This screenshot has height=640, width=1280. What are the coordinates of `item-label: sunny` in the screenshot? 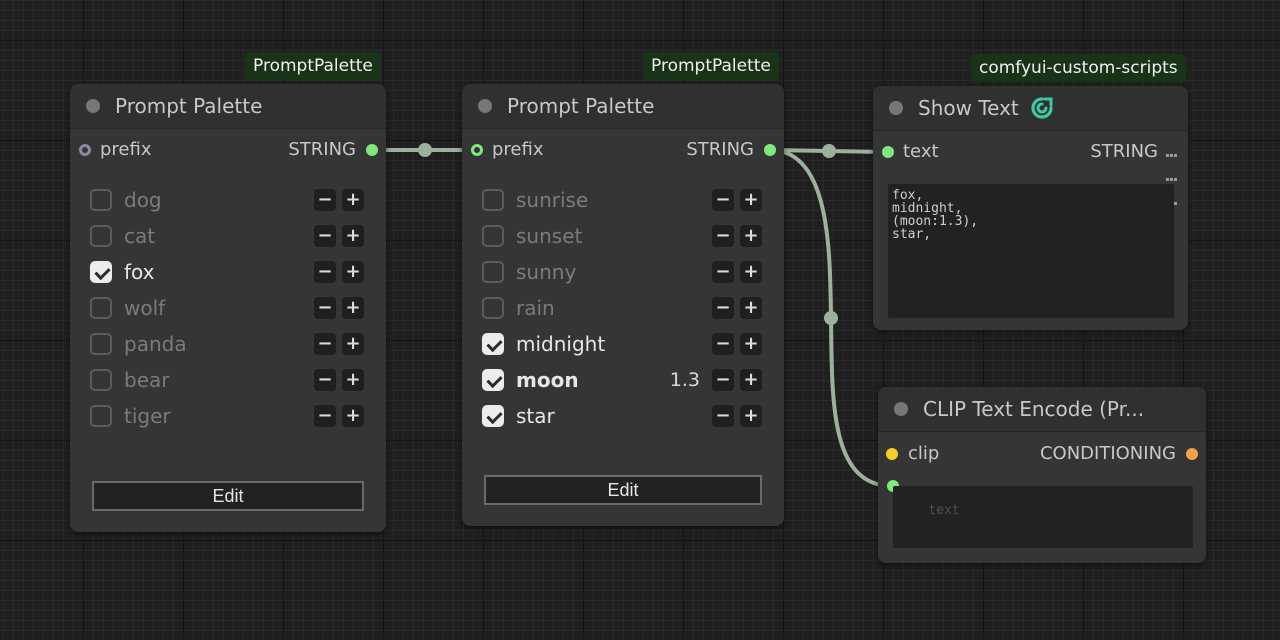 It's located at (546, 272).